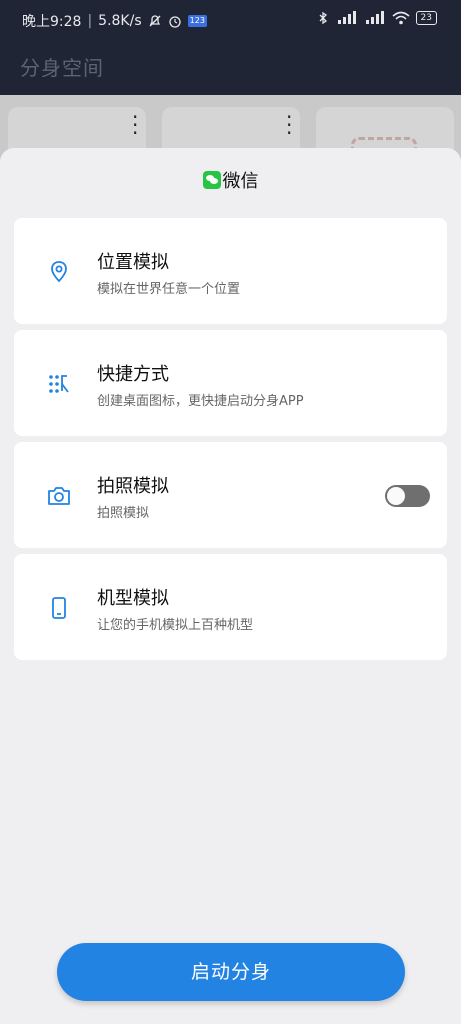 The height and width of the screenshot is (1024, 461). Describe the element at coordinates (240, 181) in the screenshot. I see `sheet-title: 微信` at that location.